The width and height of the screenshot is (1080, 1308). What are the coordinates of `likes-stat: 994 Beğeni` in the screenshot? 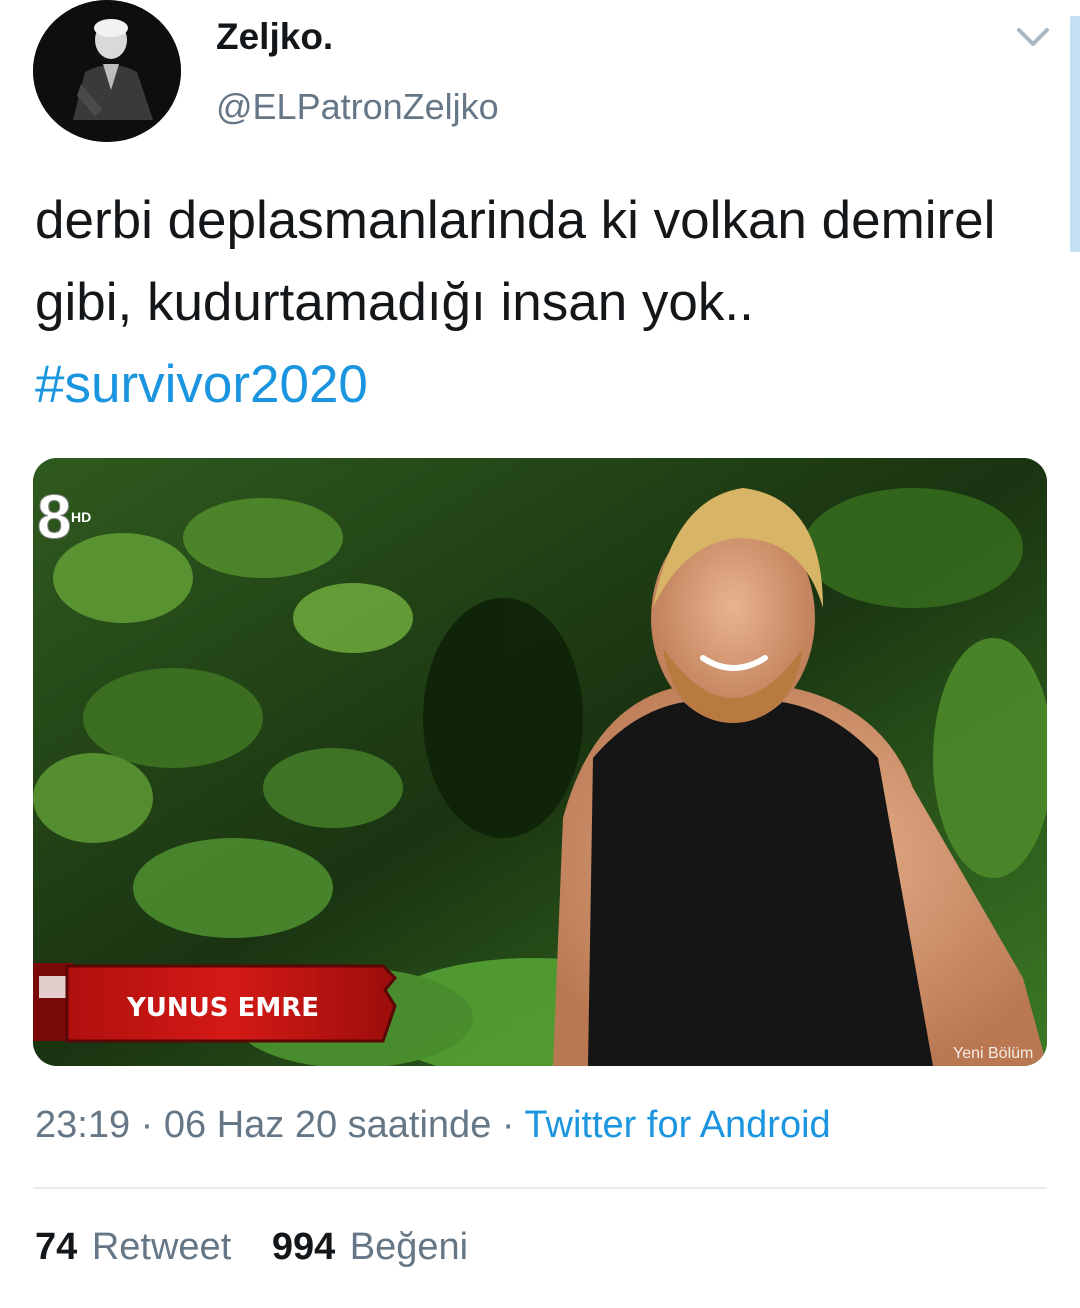 It's located at (370, 1247).